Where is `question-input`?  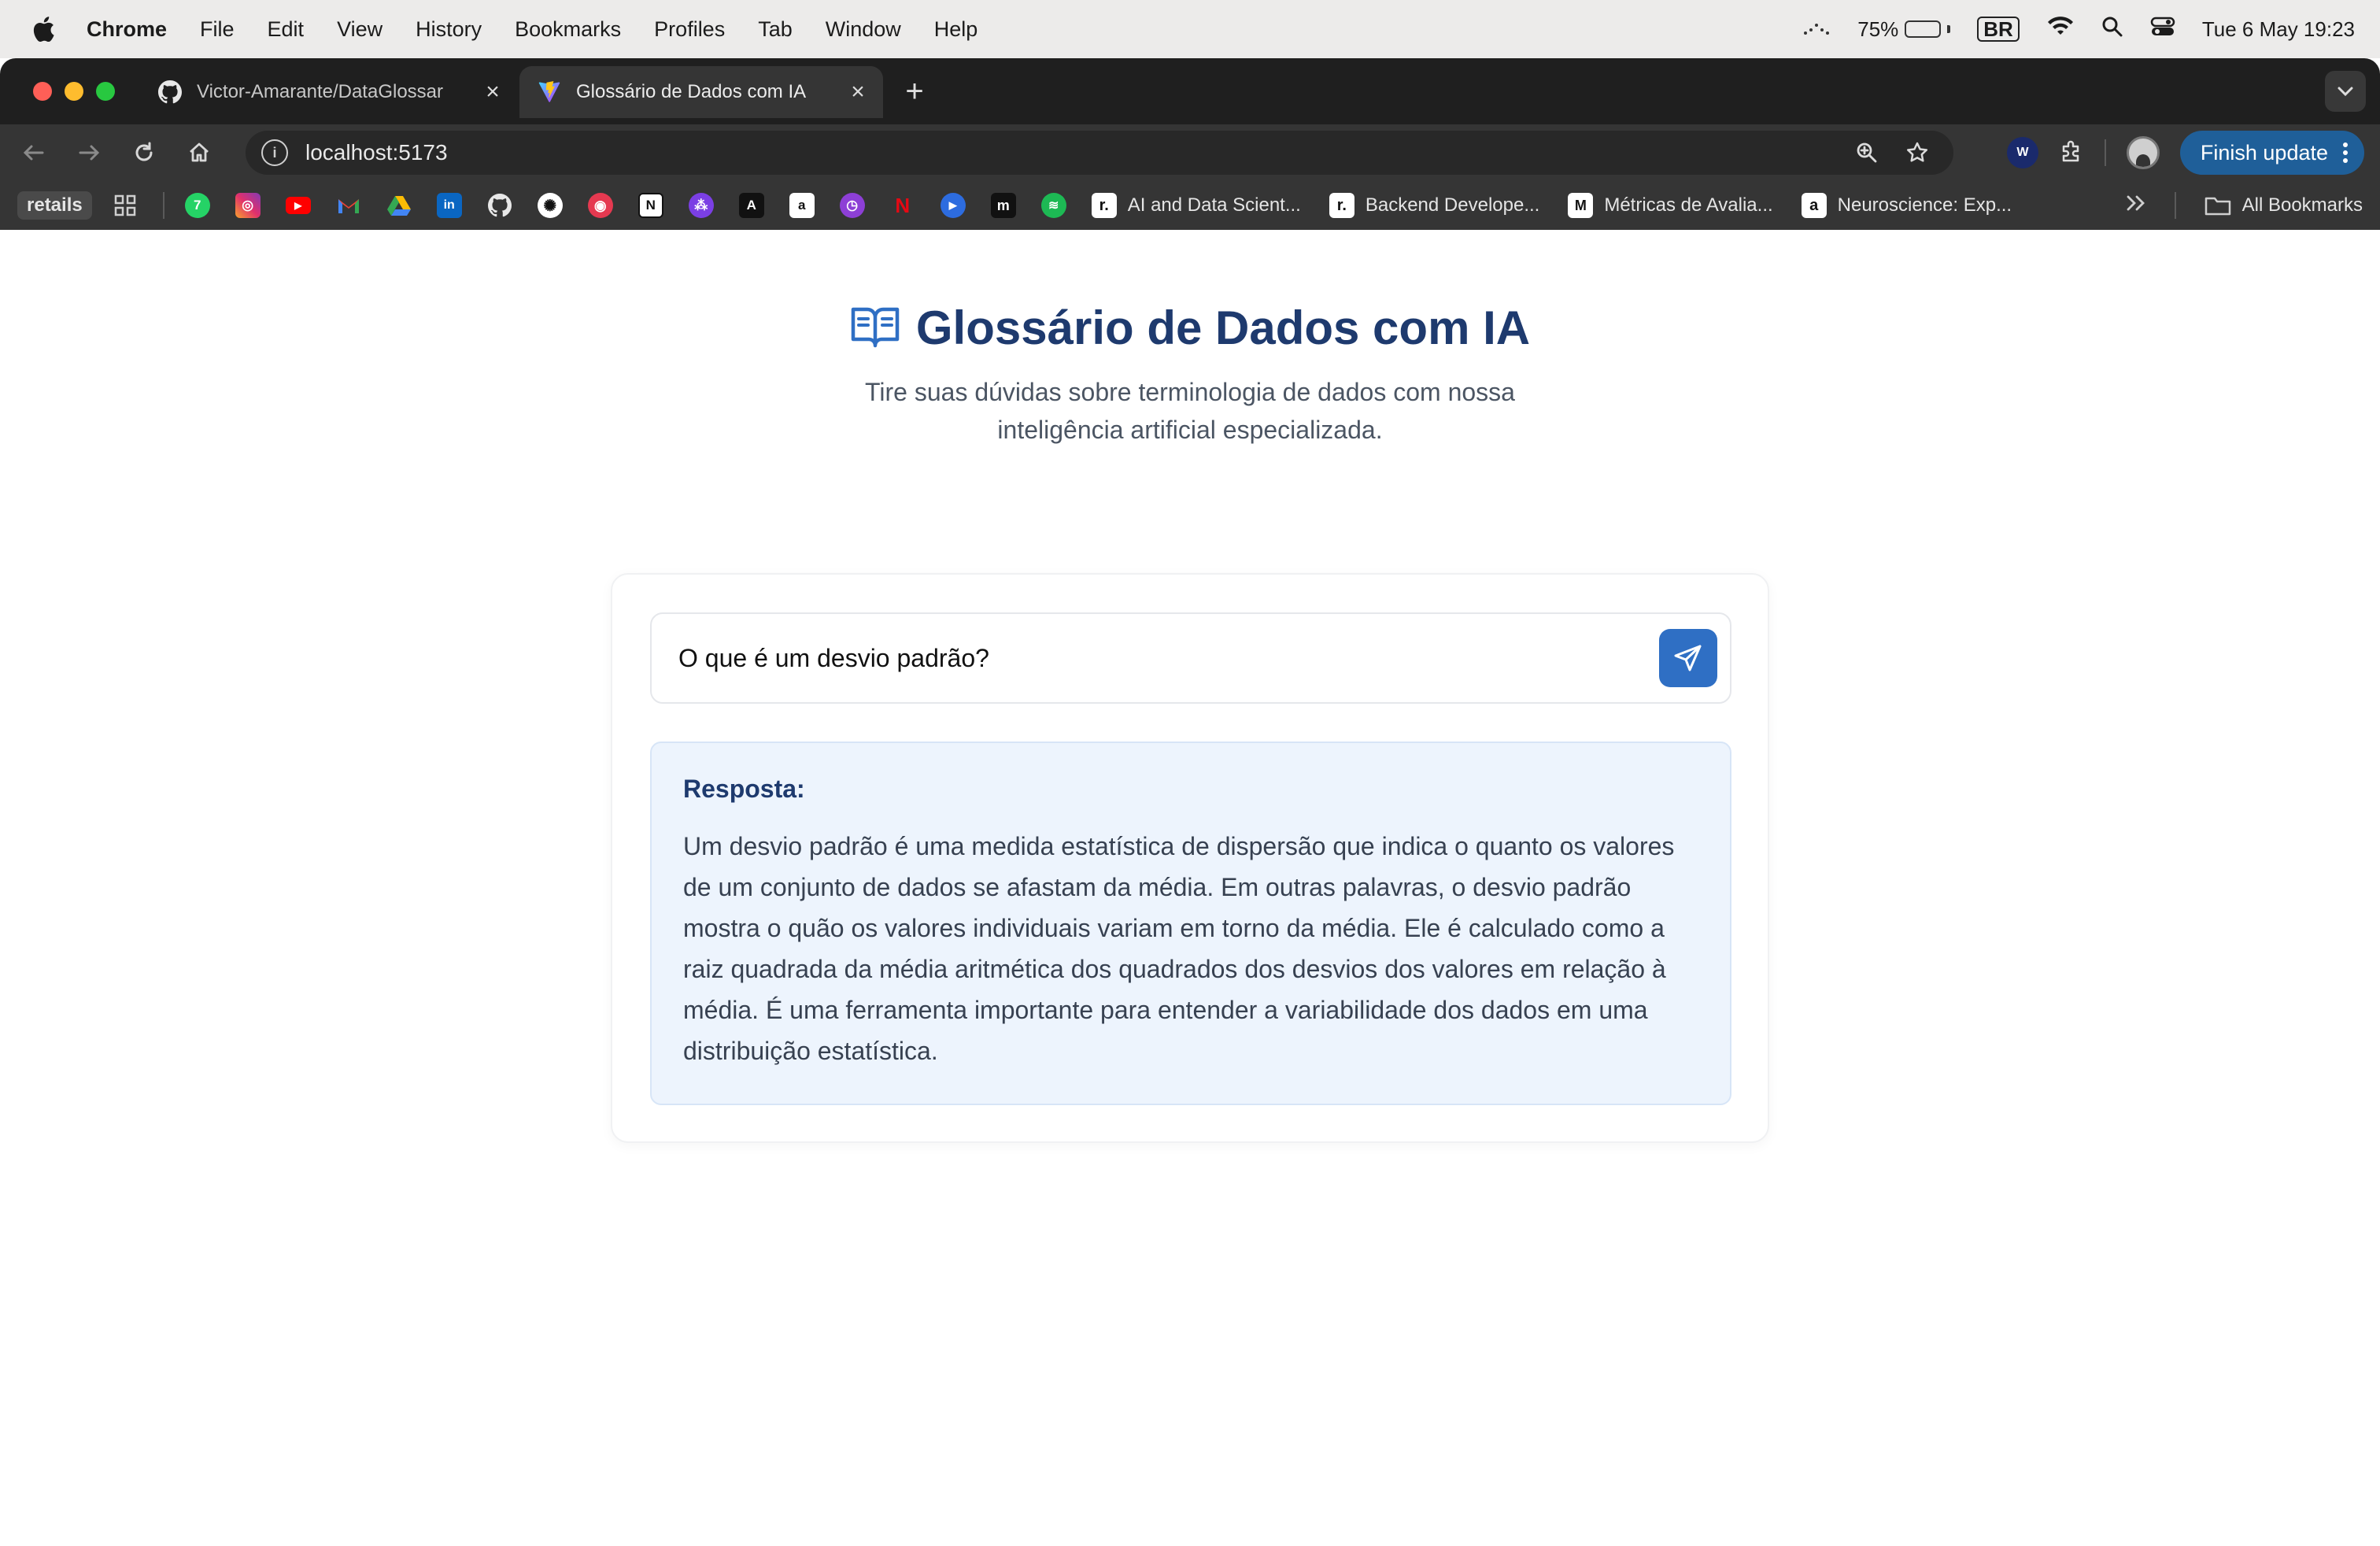
question-input is located at coordinates (1168, 658).